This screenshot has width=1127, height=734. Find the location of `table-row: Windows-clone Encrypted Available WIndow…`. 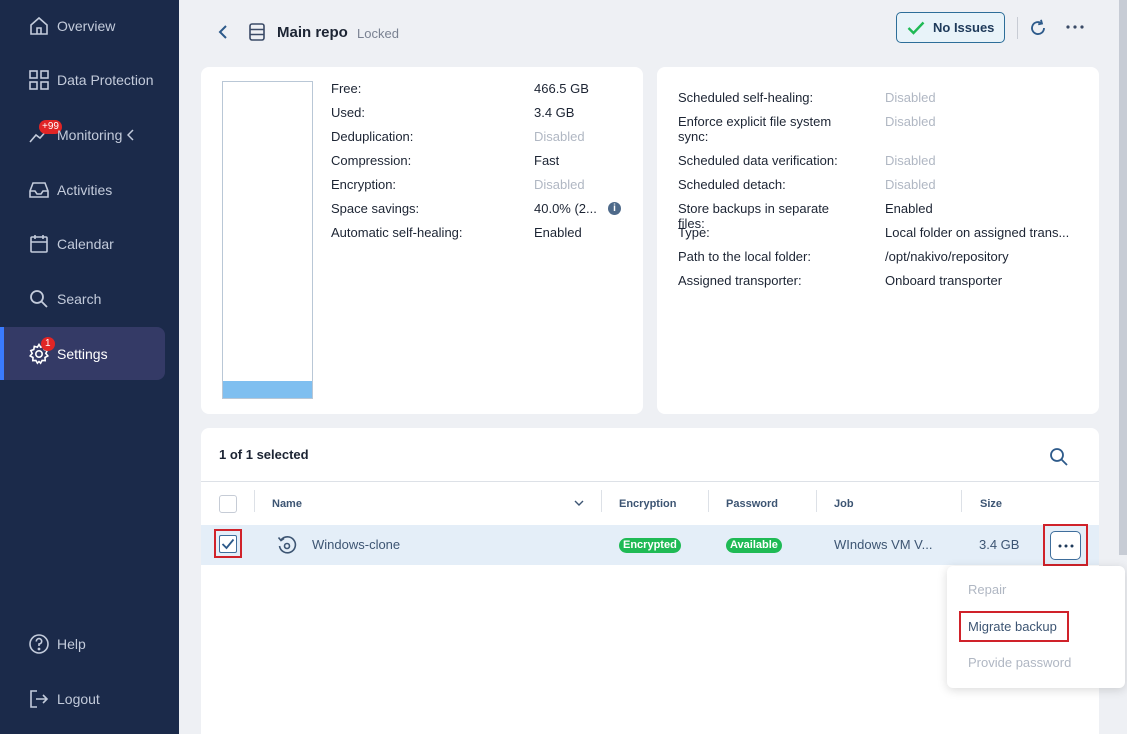

table-row: Windows-clone Encrypted Available WIndow… is located at coordinates (650, 545).